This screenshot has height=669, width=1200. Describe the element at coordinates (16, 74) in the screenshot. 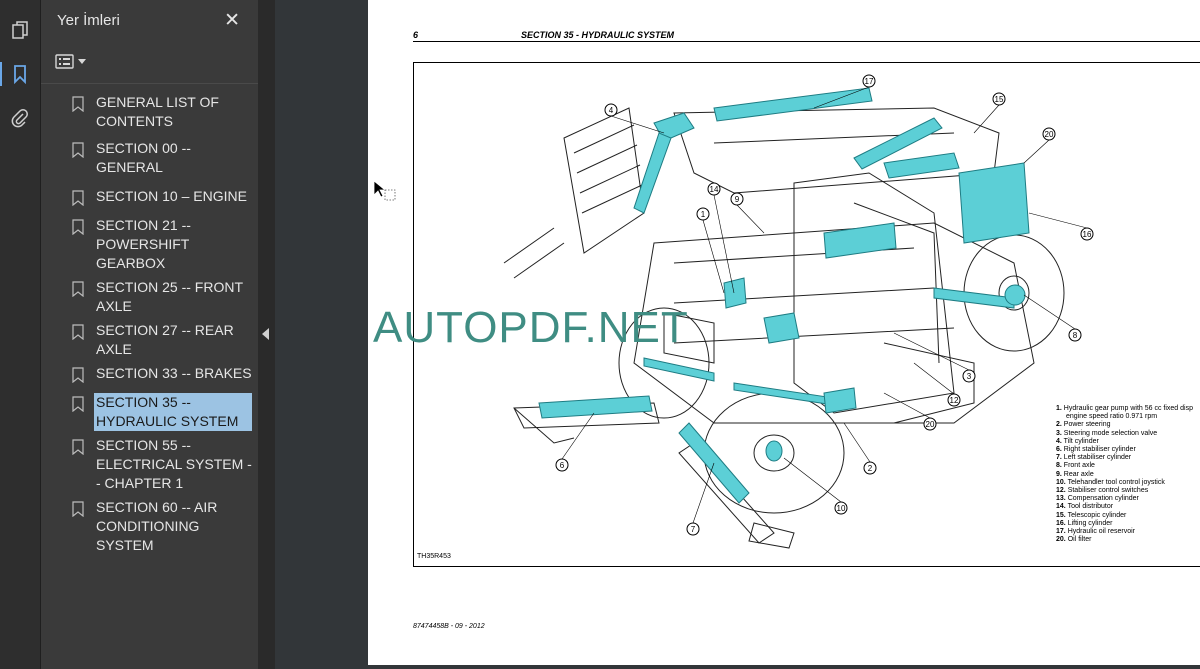

I see `bookmark-icon` at that location.